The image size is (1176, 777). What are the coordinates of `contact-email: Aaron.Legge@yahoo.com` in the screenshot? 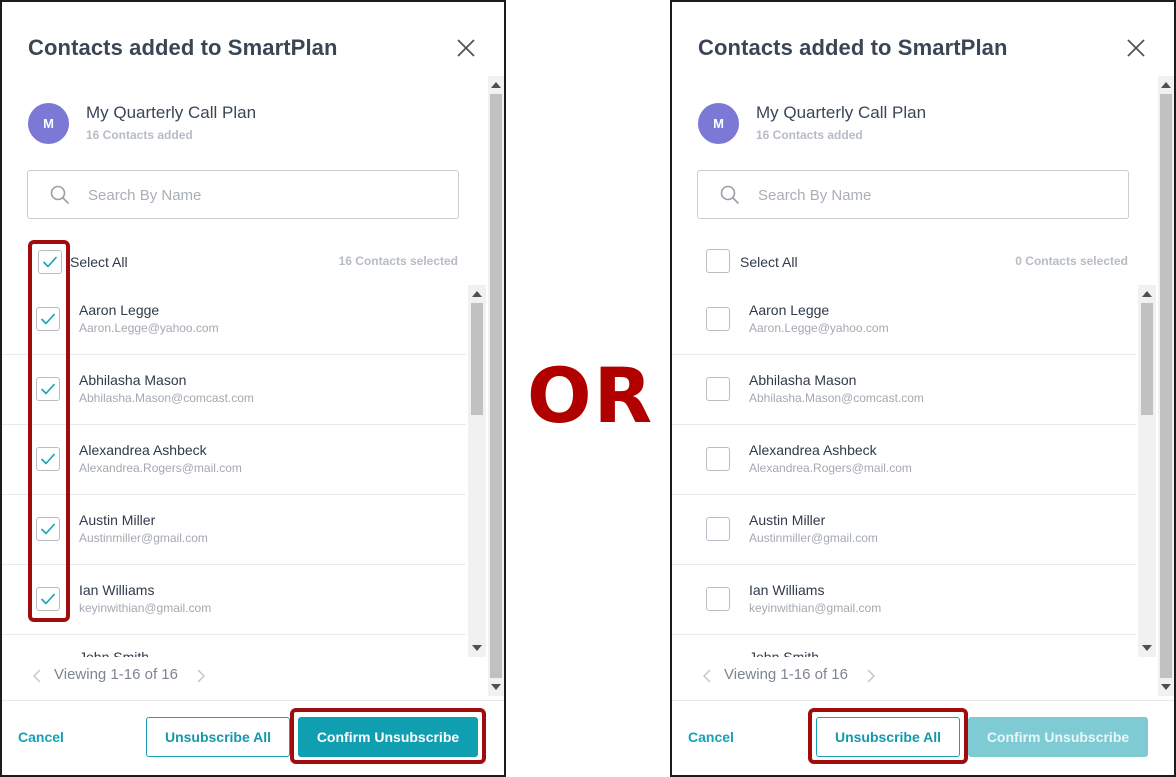 It's located at (819, 328).